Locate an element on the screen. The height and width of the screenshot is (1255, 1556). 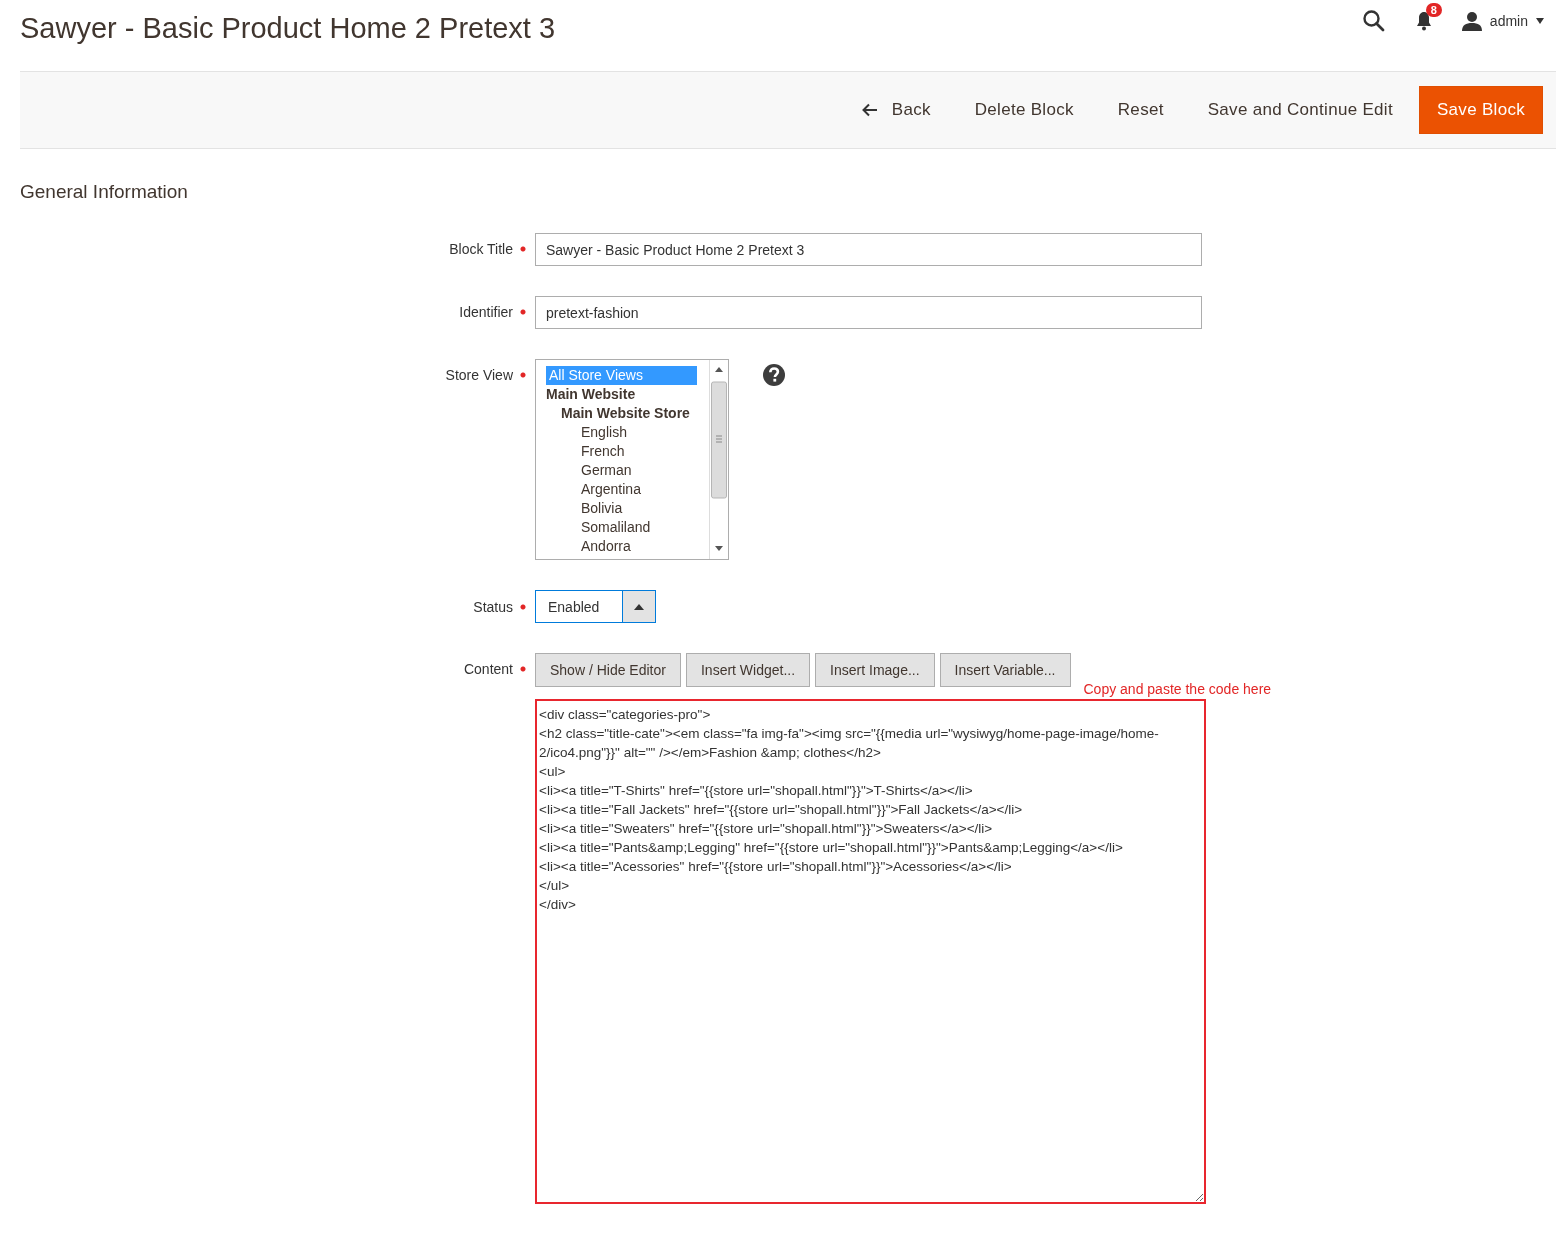
list-option: Main Website is located at coordinates (627, 394).